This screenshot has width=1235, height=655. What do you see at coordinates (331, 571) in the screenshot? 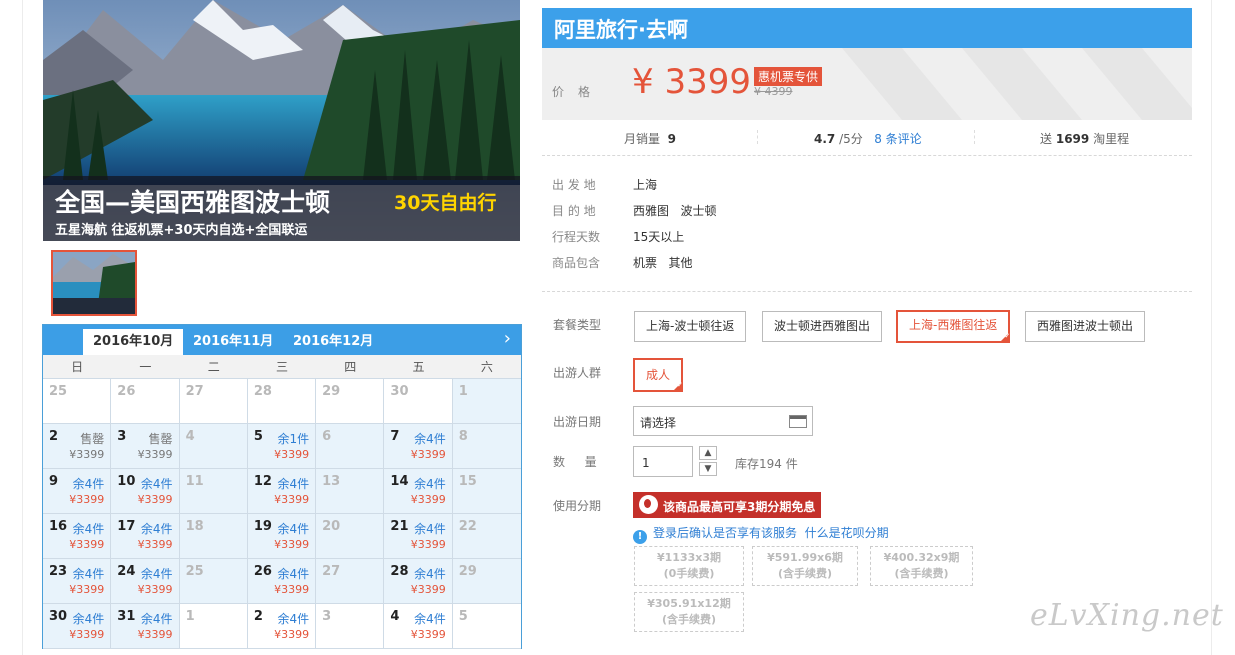
I see `calendar-day-number: 27` at bounding box center [331, 571].